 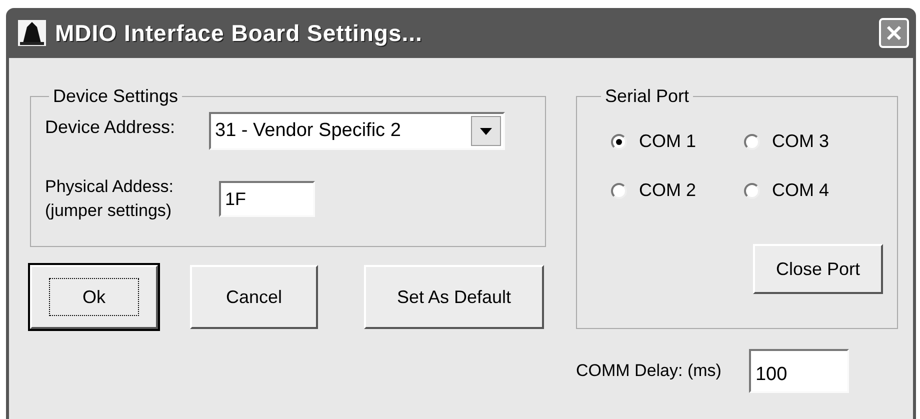 I want to click on close-icon, so click(x=894, y=33).